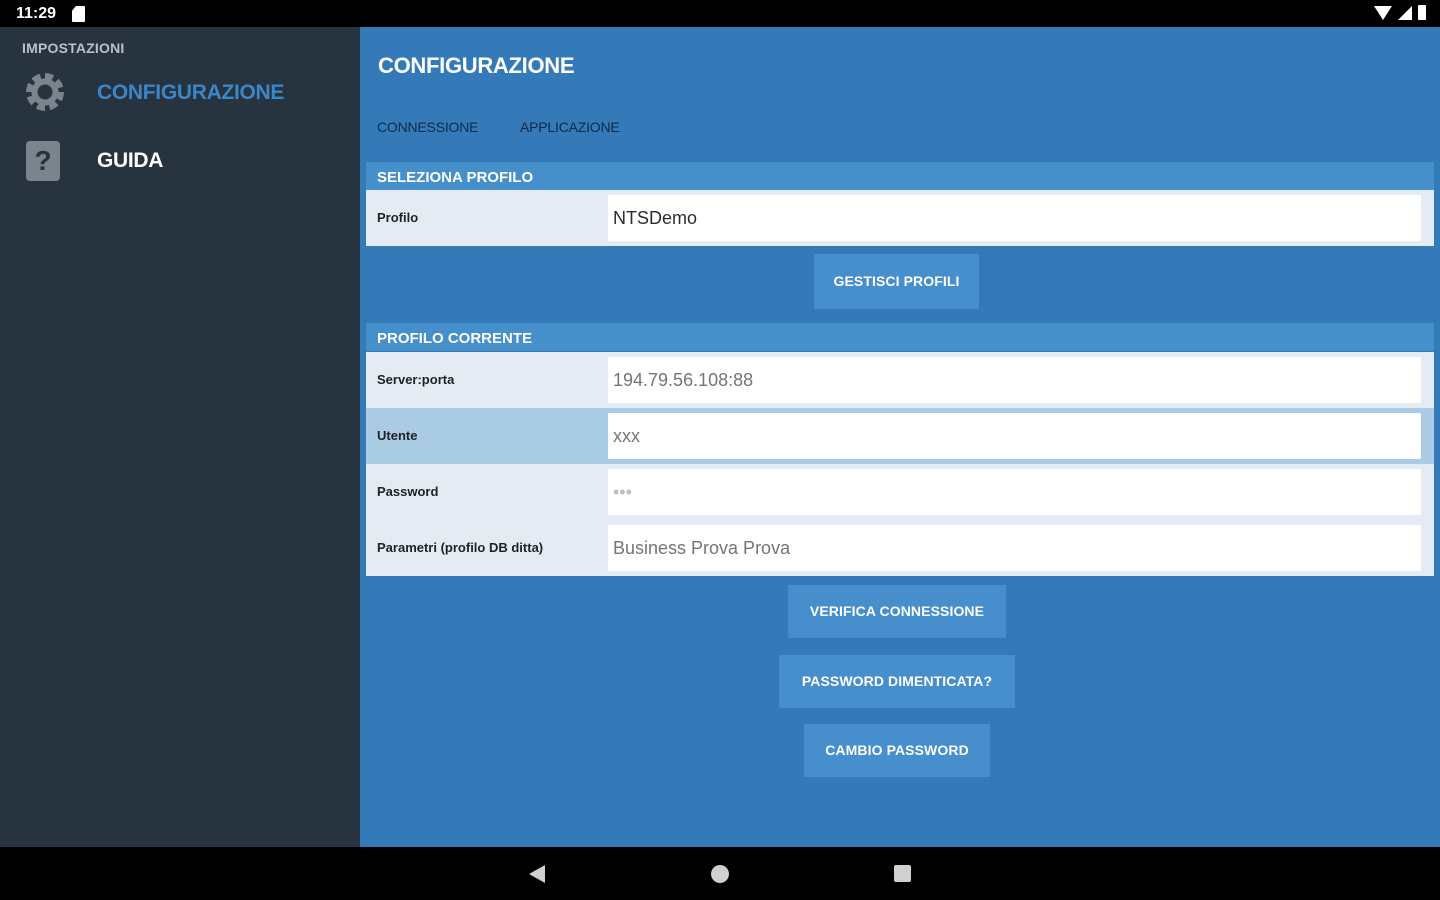 This screenshot has width=1440, height=900. I want to click on db-params-row: Parametri (profilo DB ditta), so click(900, 548).